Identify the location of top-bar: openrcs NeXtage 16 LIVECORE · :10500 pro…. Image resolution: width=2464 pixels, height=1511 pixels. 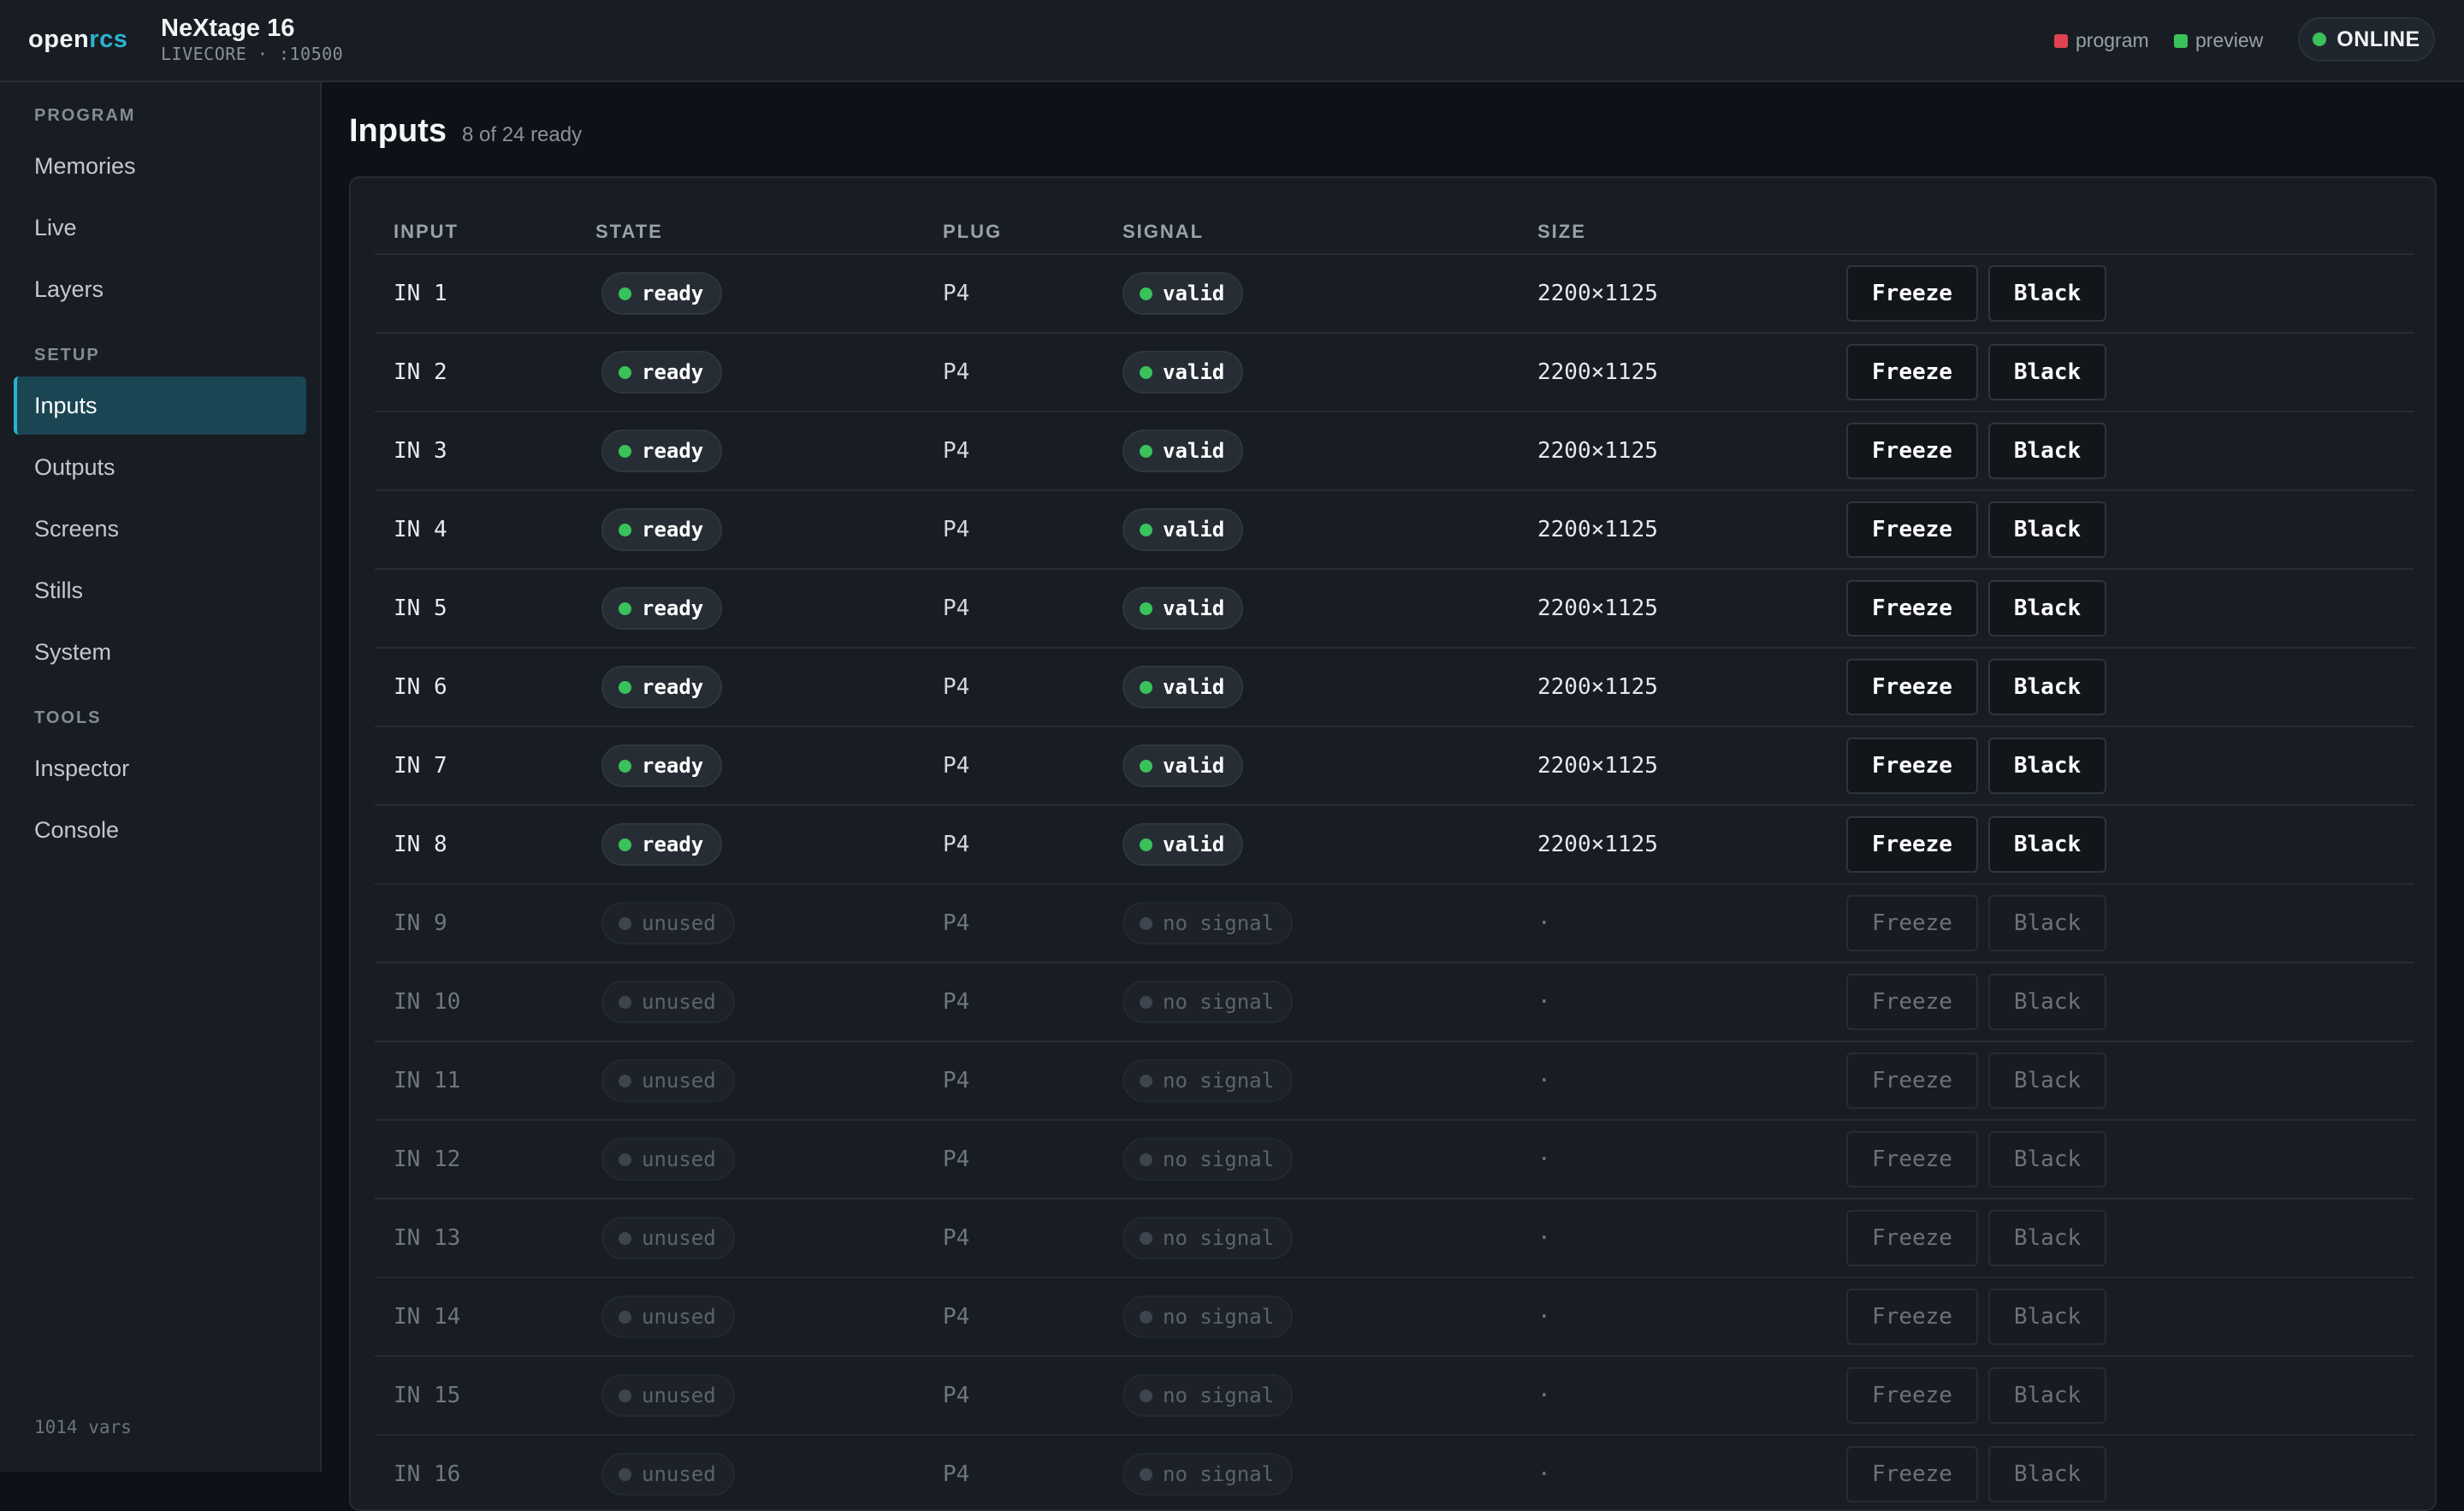
(1232, 41).